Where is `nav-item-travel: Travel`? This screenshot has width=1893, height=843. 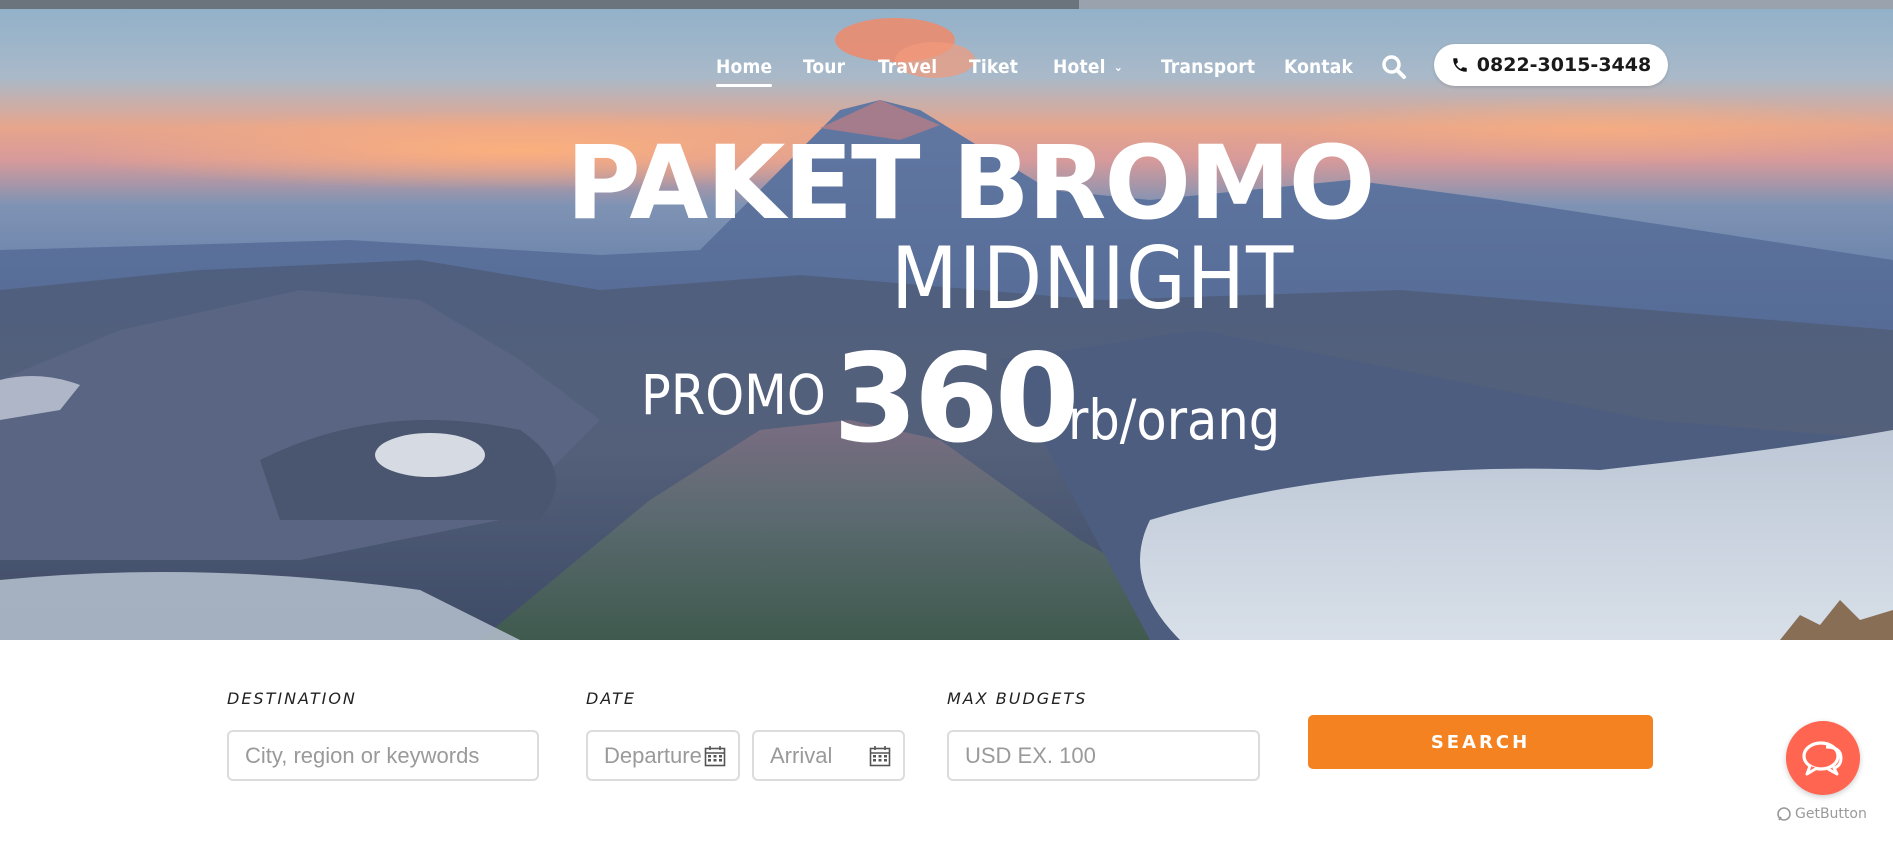
nav-item-travel: Travel is located at coordinates (907, 67).